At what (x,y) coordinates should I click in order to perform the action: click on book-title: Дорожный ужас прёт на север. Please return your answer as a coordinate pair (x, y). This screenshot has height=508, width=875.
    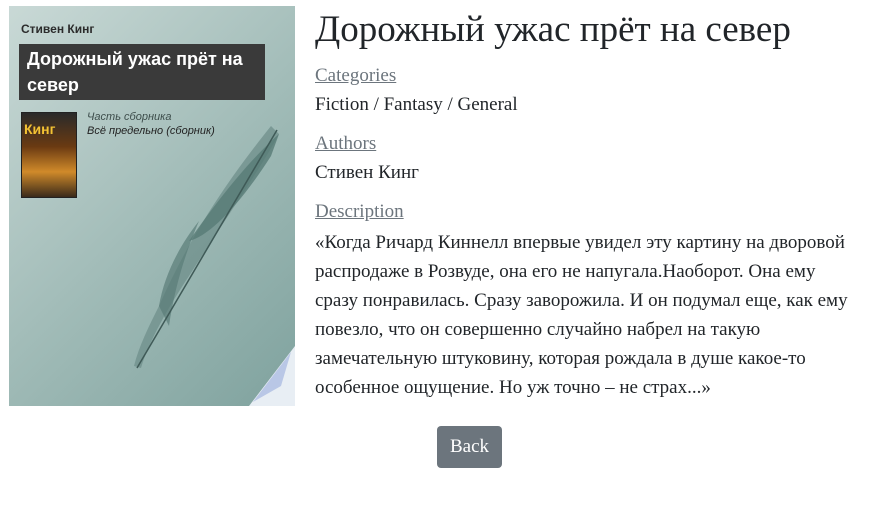
    Looking at the image, I should click on (553, 29).